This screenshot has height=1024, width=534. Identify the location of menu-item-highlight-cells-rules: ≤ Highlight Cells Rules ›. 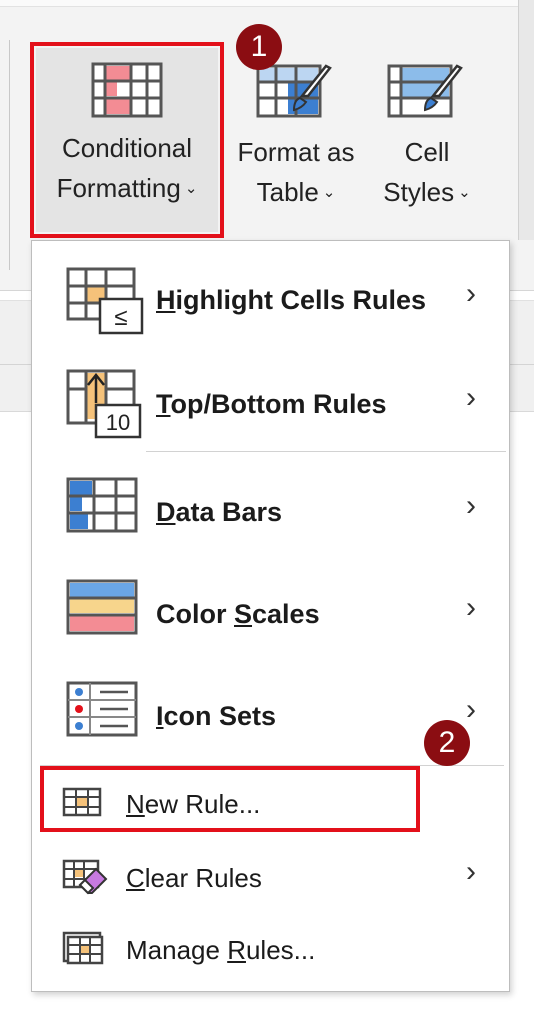
(270, 307).